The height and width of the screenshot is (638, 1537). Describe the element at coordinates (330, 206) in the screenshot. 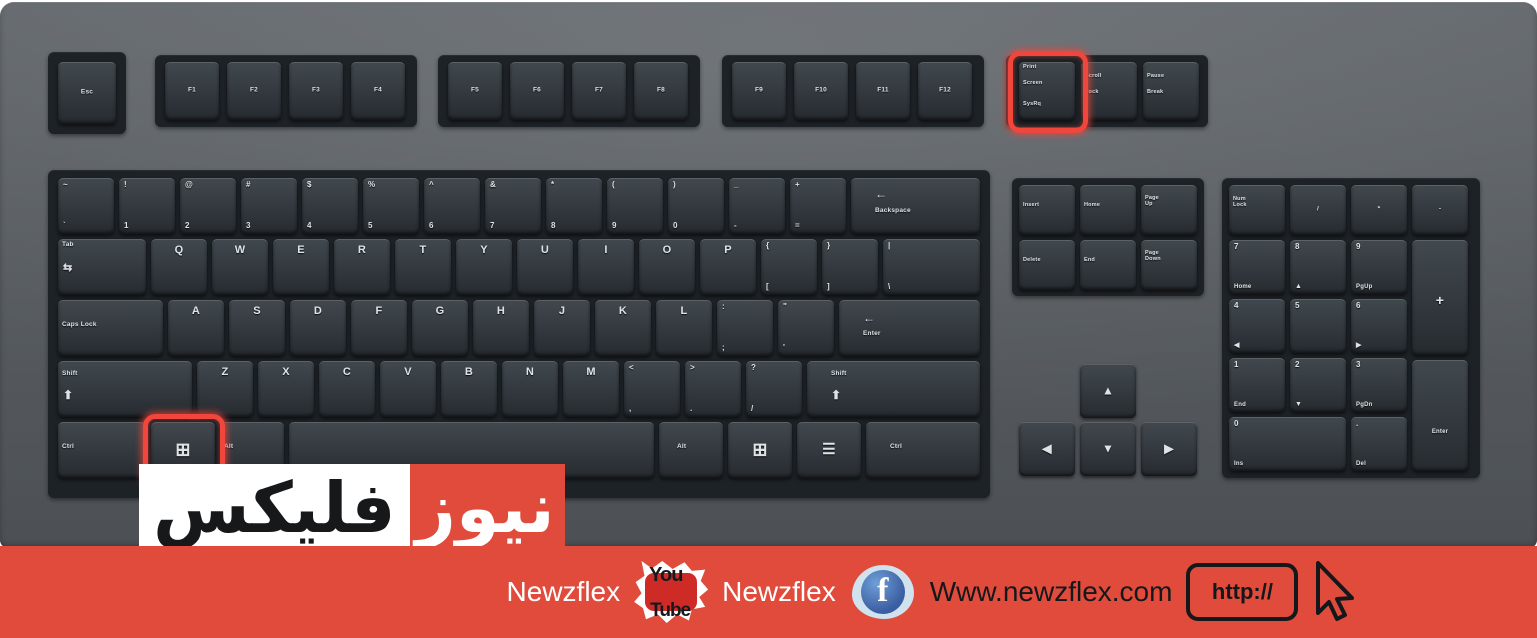

I see `key-4: $ 4` at that location.